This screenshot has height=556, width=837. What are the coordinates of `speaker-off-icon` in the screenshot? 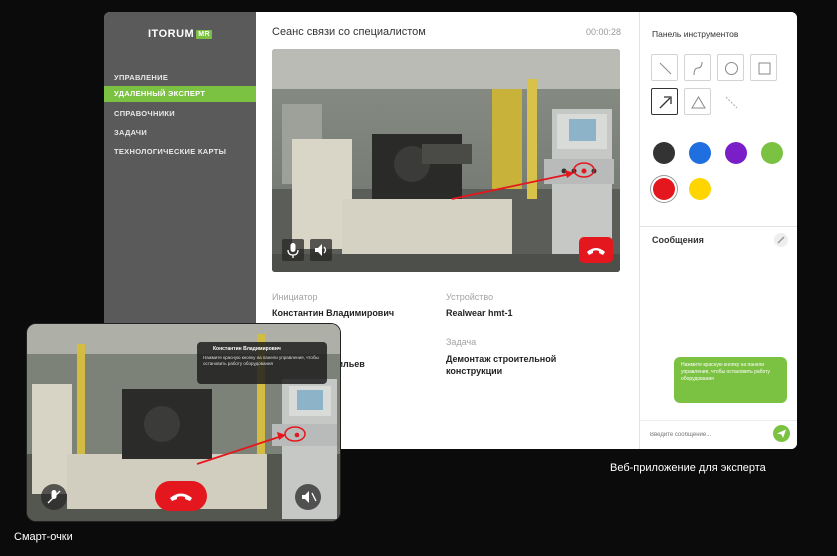 It's located at (309, 497).